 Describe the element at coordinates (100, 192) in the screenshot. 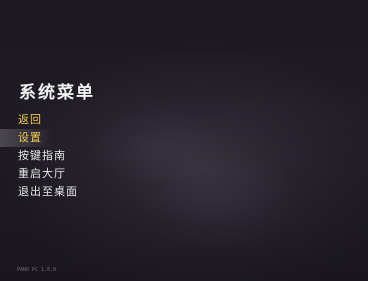

I see `menu-item-exit-to-desktop: 退出至桌面` at that location.